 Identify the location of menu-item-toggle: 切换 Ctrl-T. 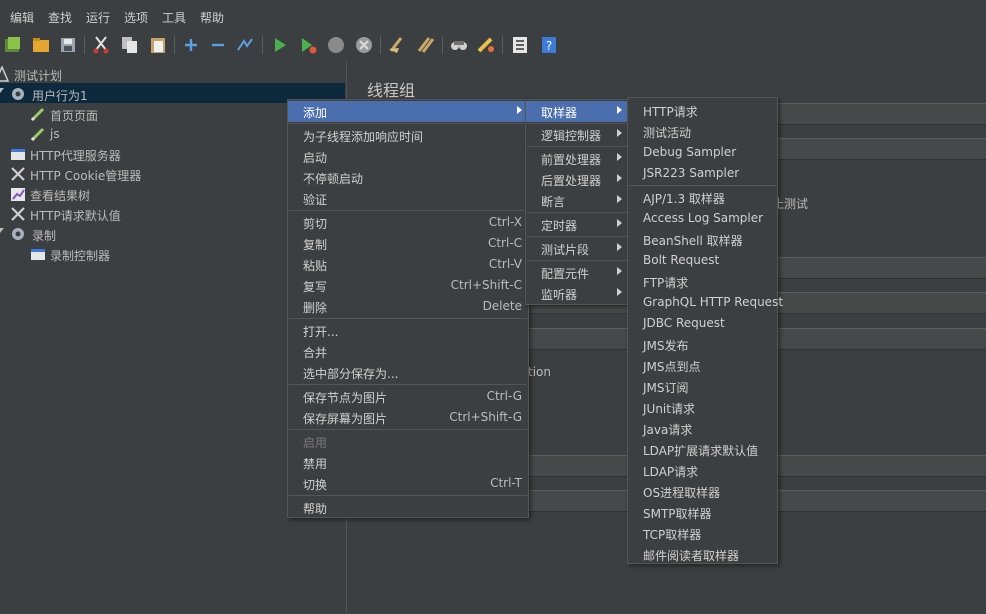
(408, 483).